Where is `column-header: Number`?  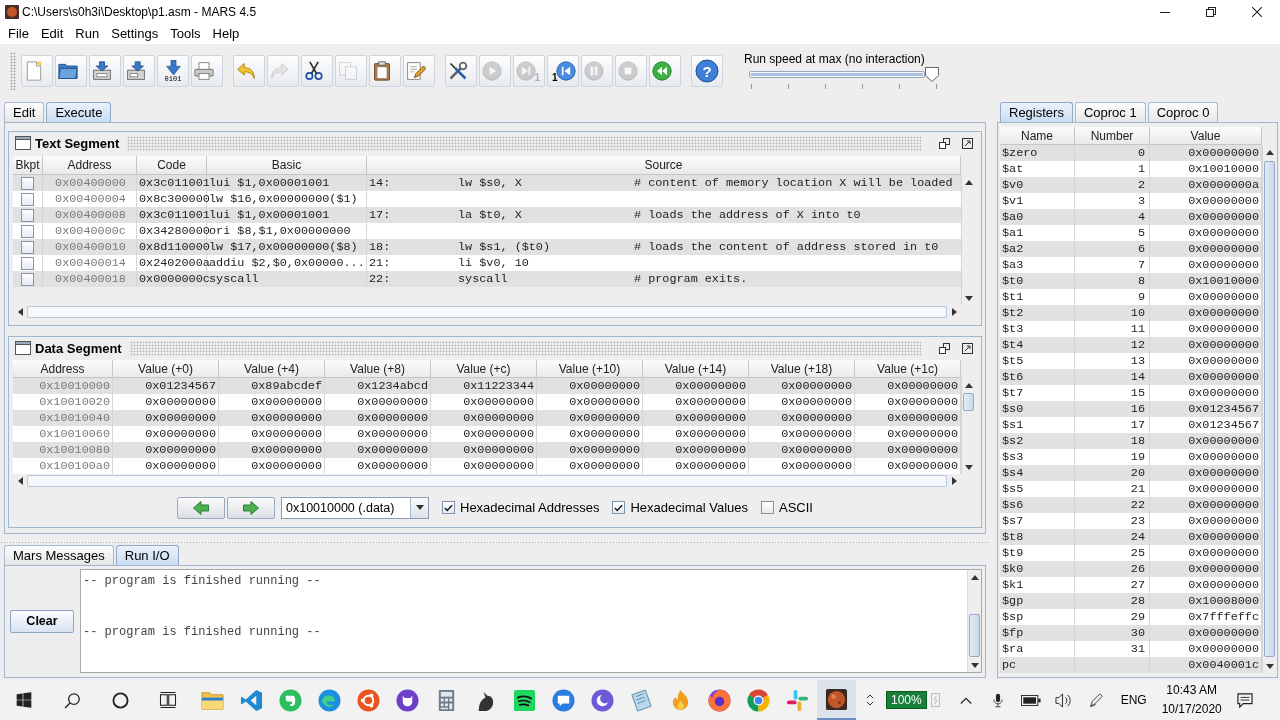 column-header: Number is located at coordinates (1112, 136).